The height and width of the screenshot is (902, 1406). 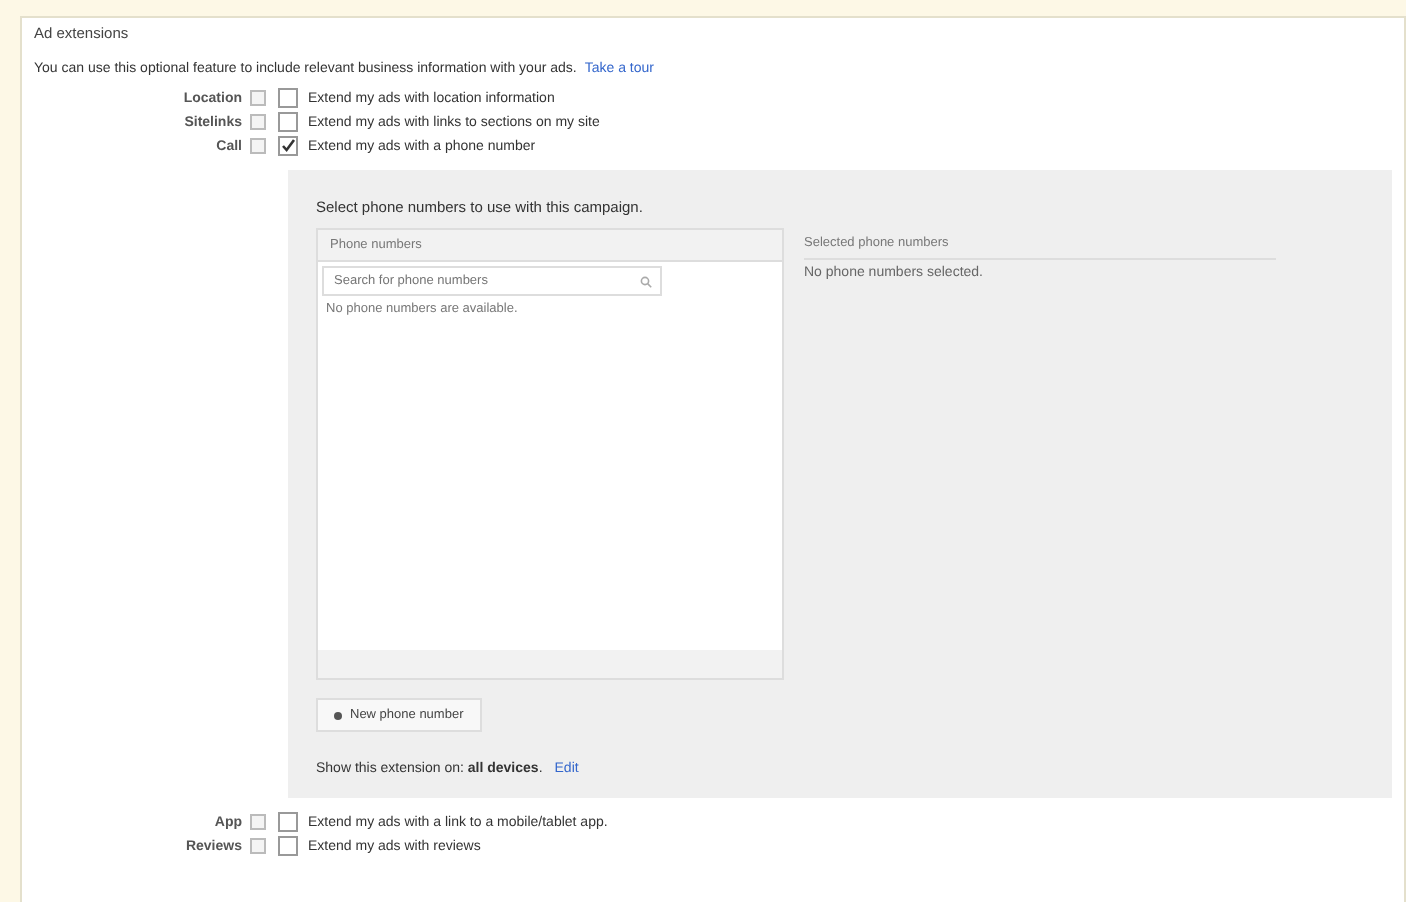 I want to click on search-icon, so click(x=646, y=282).